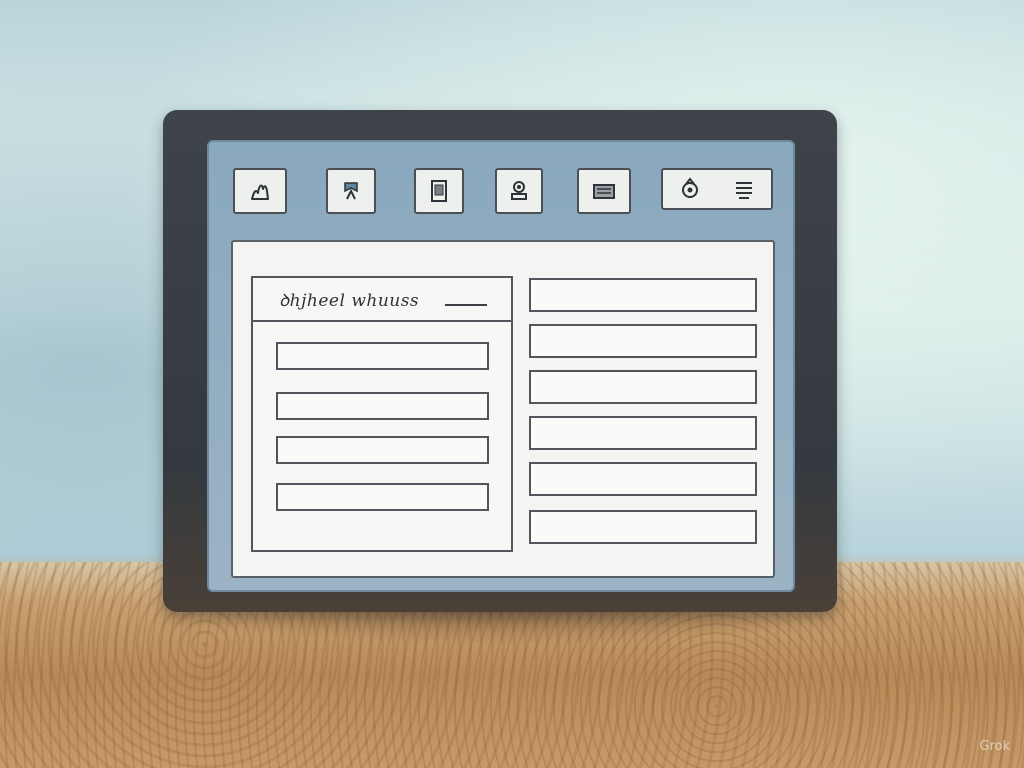 The height and width of the screenshot is (768, 1024). I want to click on toolbar-button-figure, so click(260, 191).